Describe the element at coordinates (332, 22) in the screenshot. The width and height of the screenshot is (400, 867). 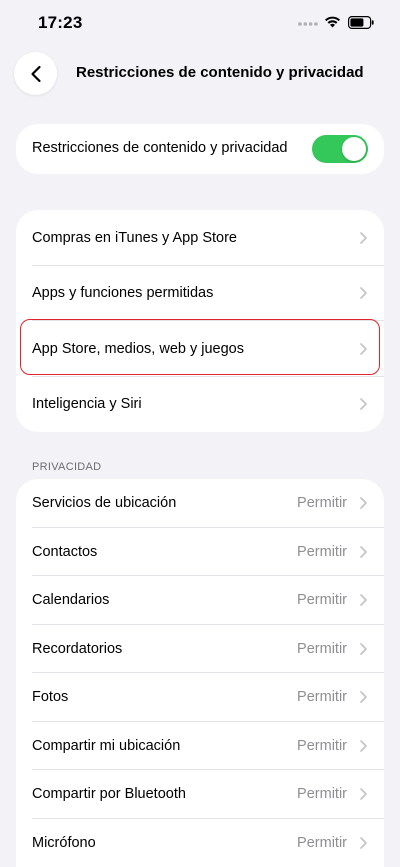
I see `wifi-icon` at that location.